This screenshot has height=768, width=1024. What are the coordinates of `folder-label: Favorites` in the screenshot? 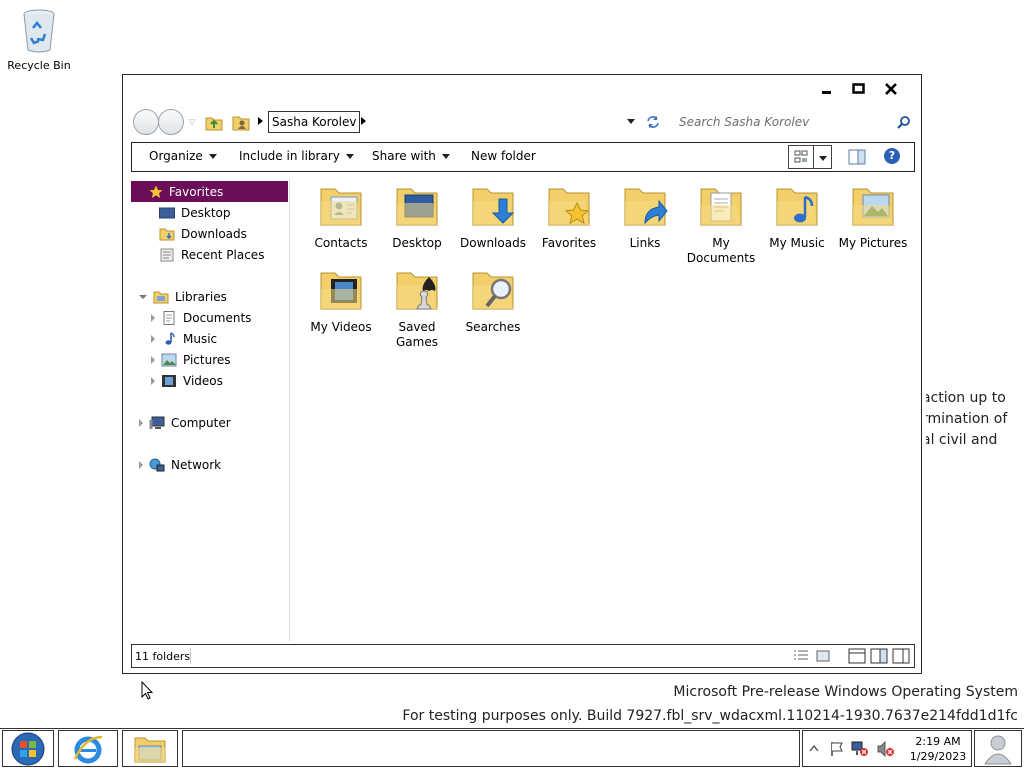 It's located at (569, 243).